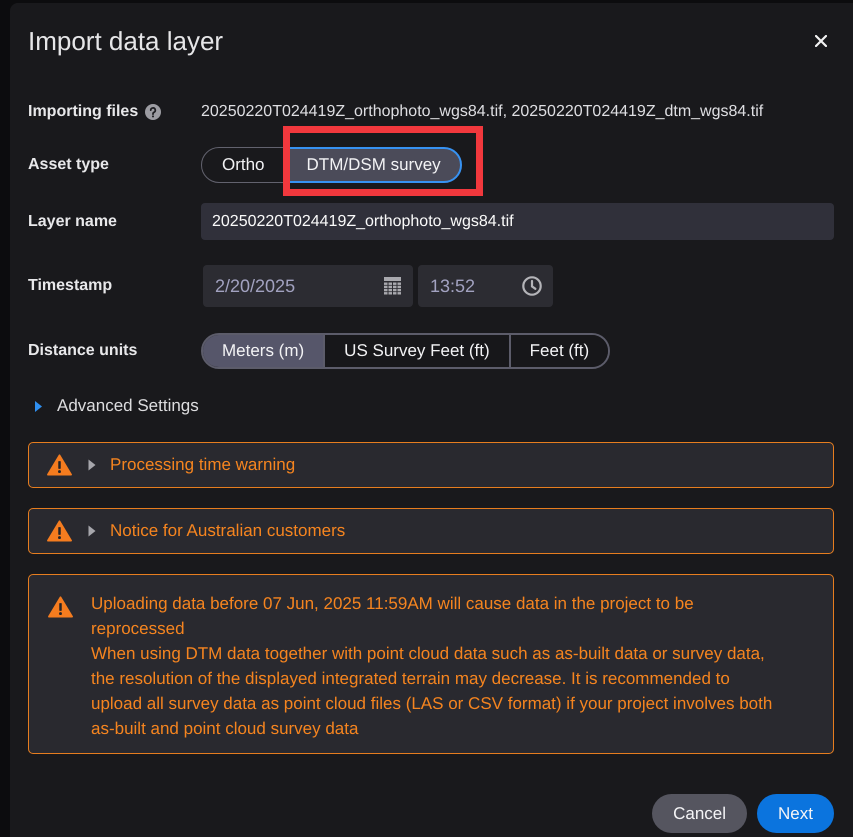 The image size is (853, 837). Describe the element at coordinates (532, 286) in the screenshot. I see `clock-icon` at that location.